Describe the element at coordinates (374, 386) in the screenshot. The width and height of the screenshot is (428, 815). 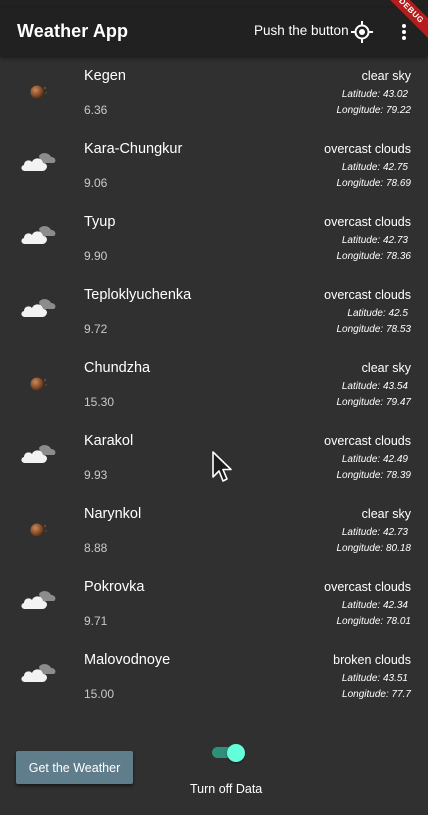
I see `latitude-label: Latitude: 43.54` at that location.